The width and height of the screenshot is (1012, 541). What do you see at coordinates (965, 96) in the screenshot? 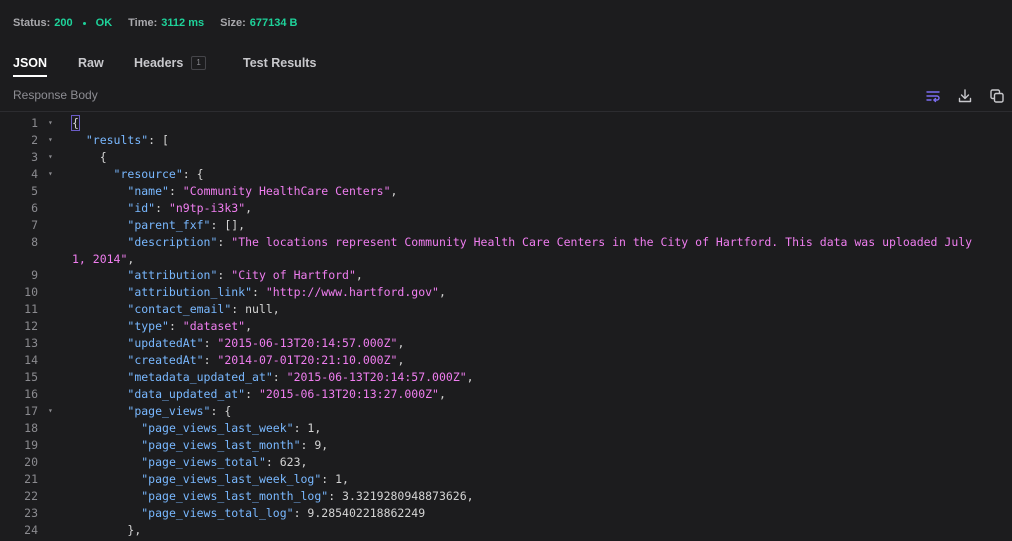
I see `download-icon` at bounding box center [965, 96].